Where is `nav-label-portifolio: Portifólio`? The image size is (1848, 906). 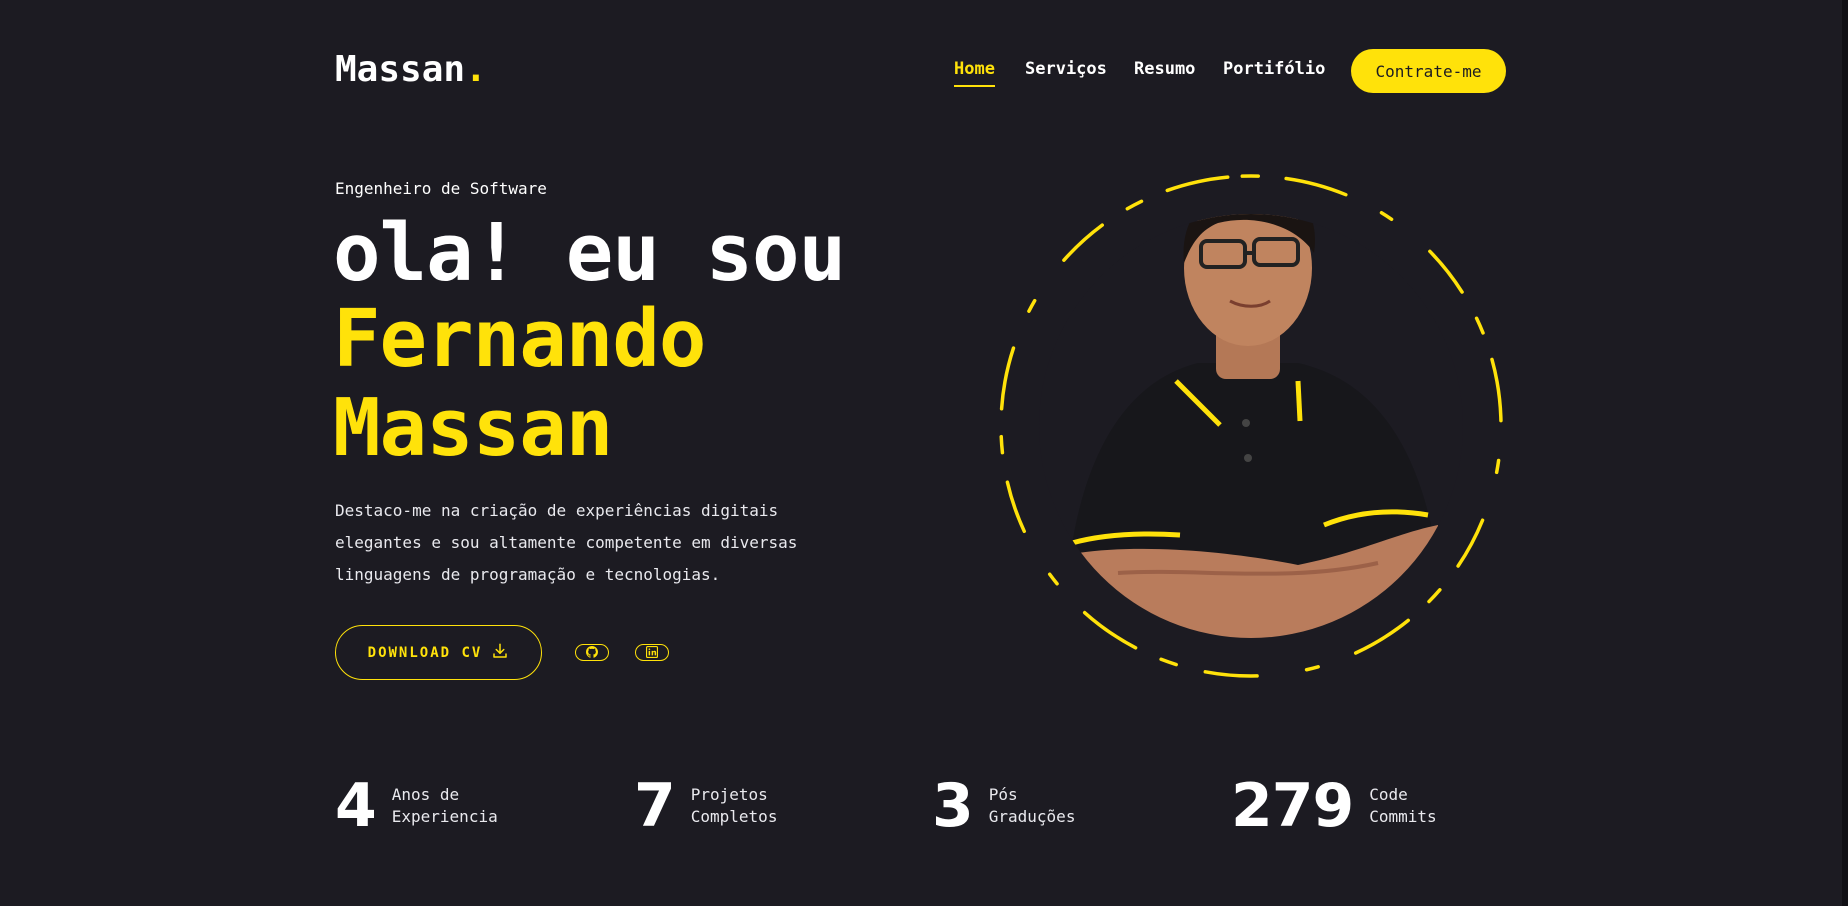
nav-label-portifolio: Portifólio is located at coordinates (1274, 69).